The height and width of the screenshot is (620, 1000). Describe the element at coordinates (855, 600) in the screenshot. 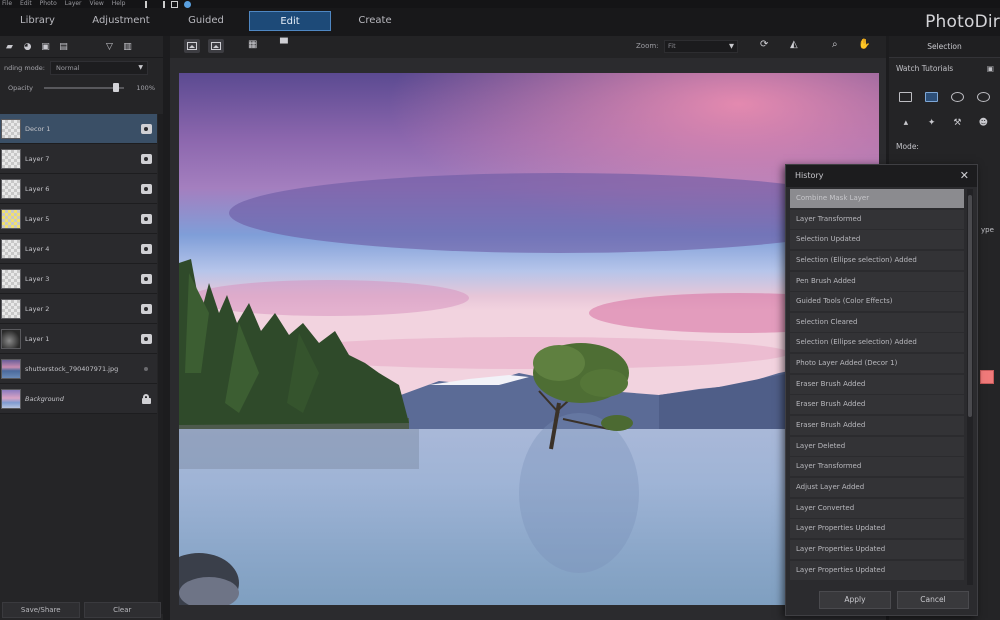

I see `apply-button: Apply` at that location.